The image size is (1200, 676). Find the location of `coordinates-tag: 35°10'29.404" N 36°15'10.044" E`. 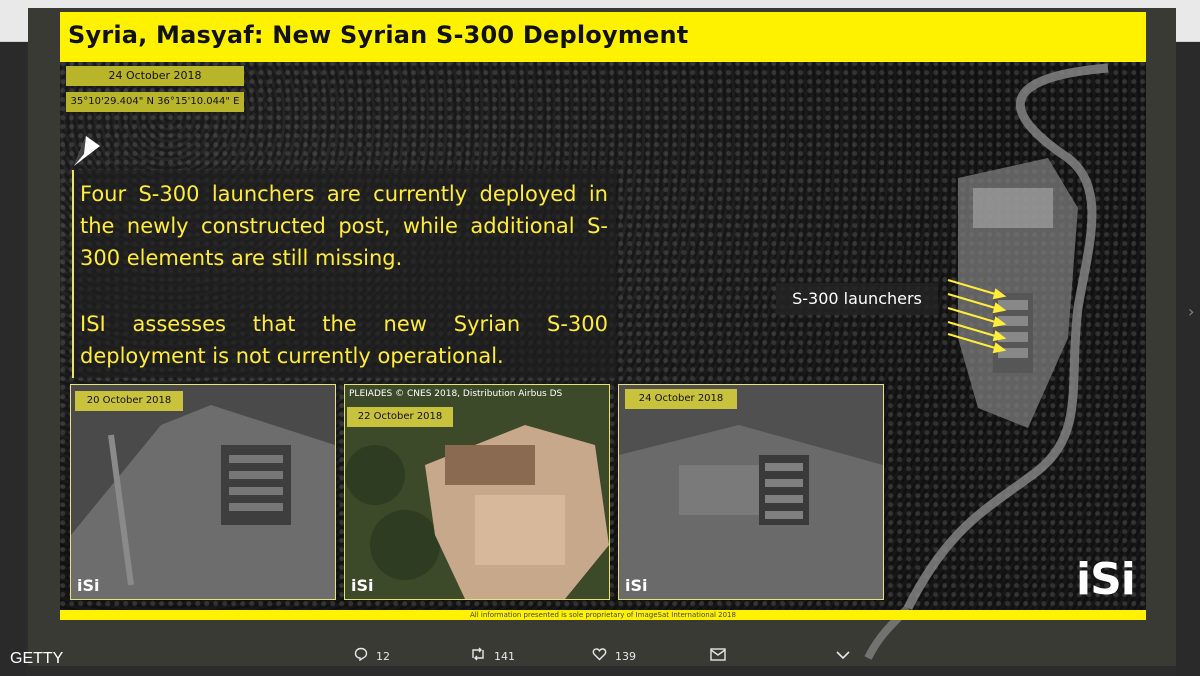

coordinates-tag: 35°10'29.404" N 36°15'10.044" E is located at coordinates (155, 102).